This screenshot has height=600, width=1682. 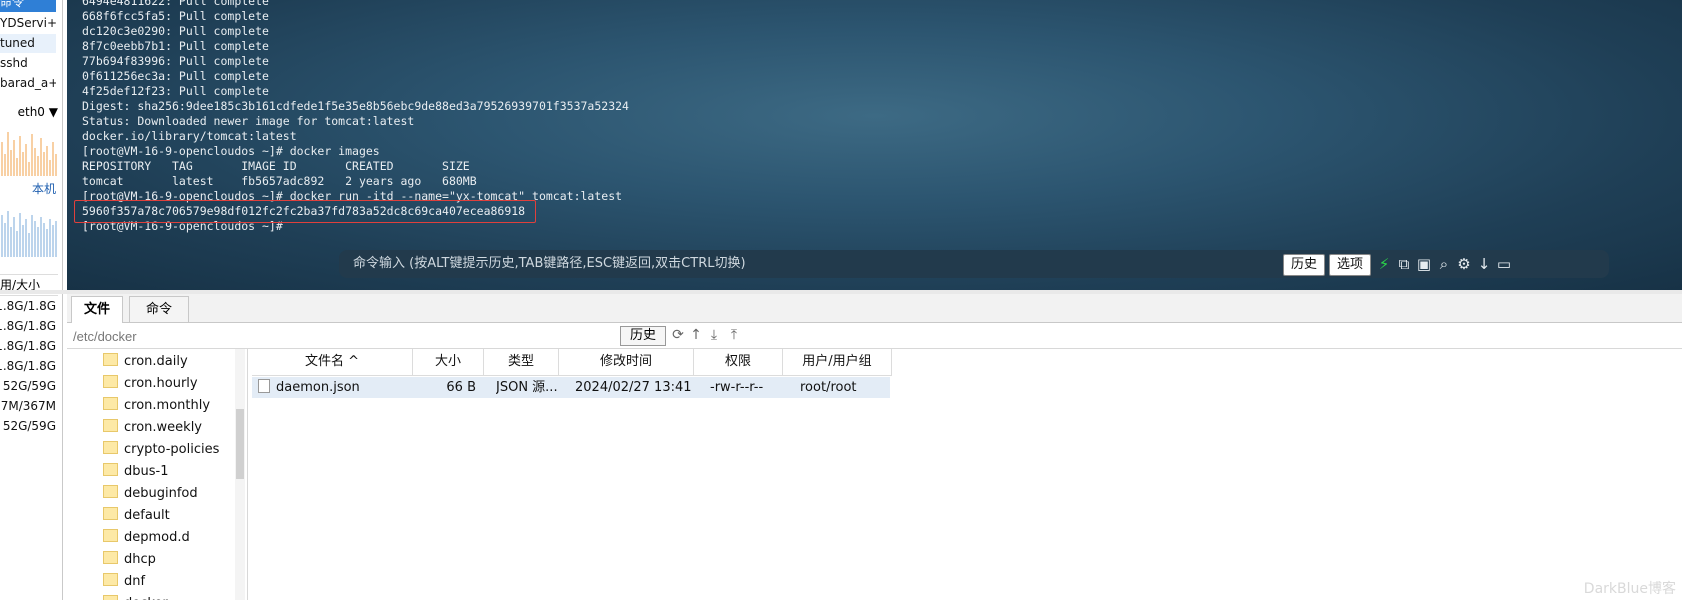 What do you see at coordinates (159, 309) in the screenshot?
I see `tab-commands: 命令` at bounding box center [159, 309].